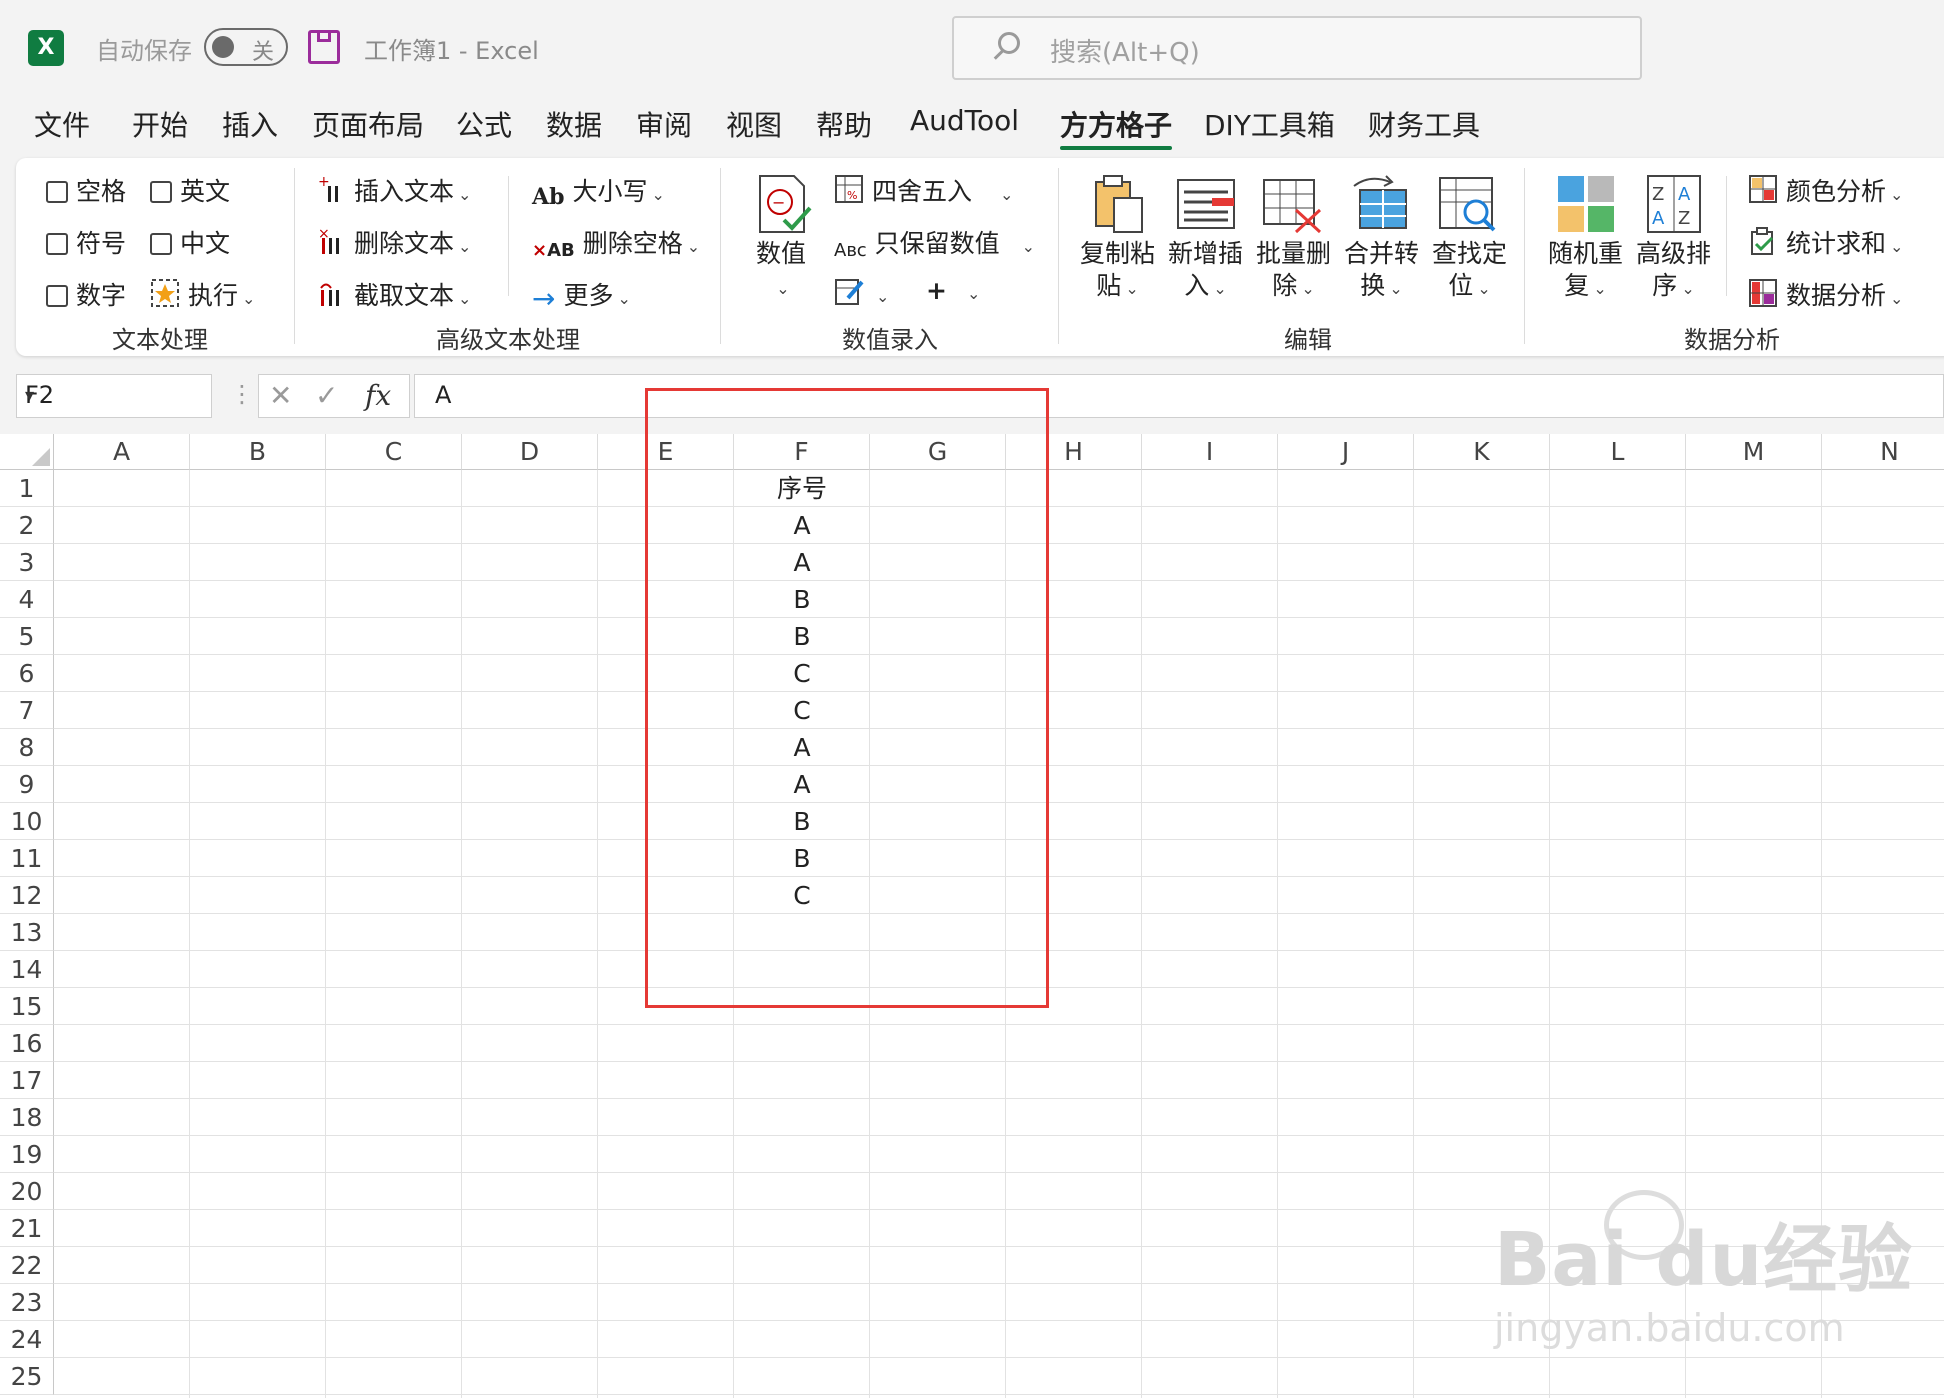 This screenshot has height=1398, width=1944. I want to click on checkbox-chinese: 中文, so click(190, 242).